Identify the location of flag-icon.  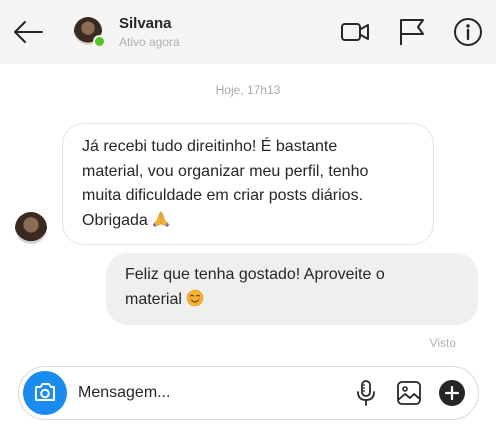
(412, 32).